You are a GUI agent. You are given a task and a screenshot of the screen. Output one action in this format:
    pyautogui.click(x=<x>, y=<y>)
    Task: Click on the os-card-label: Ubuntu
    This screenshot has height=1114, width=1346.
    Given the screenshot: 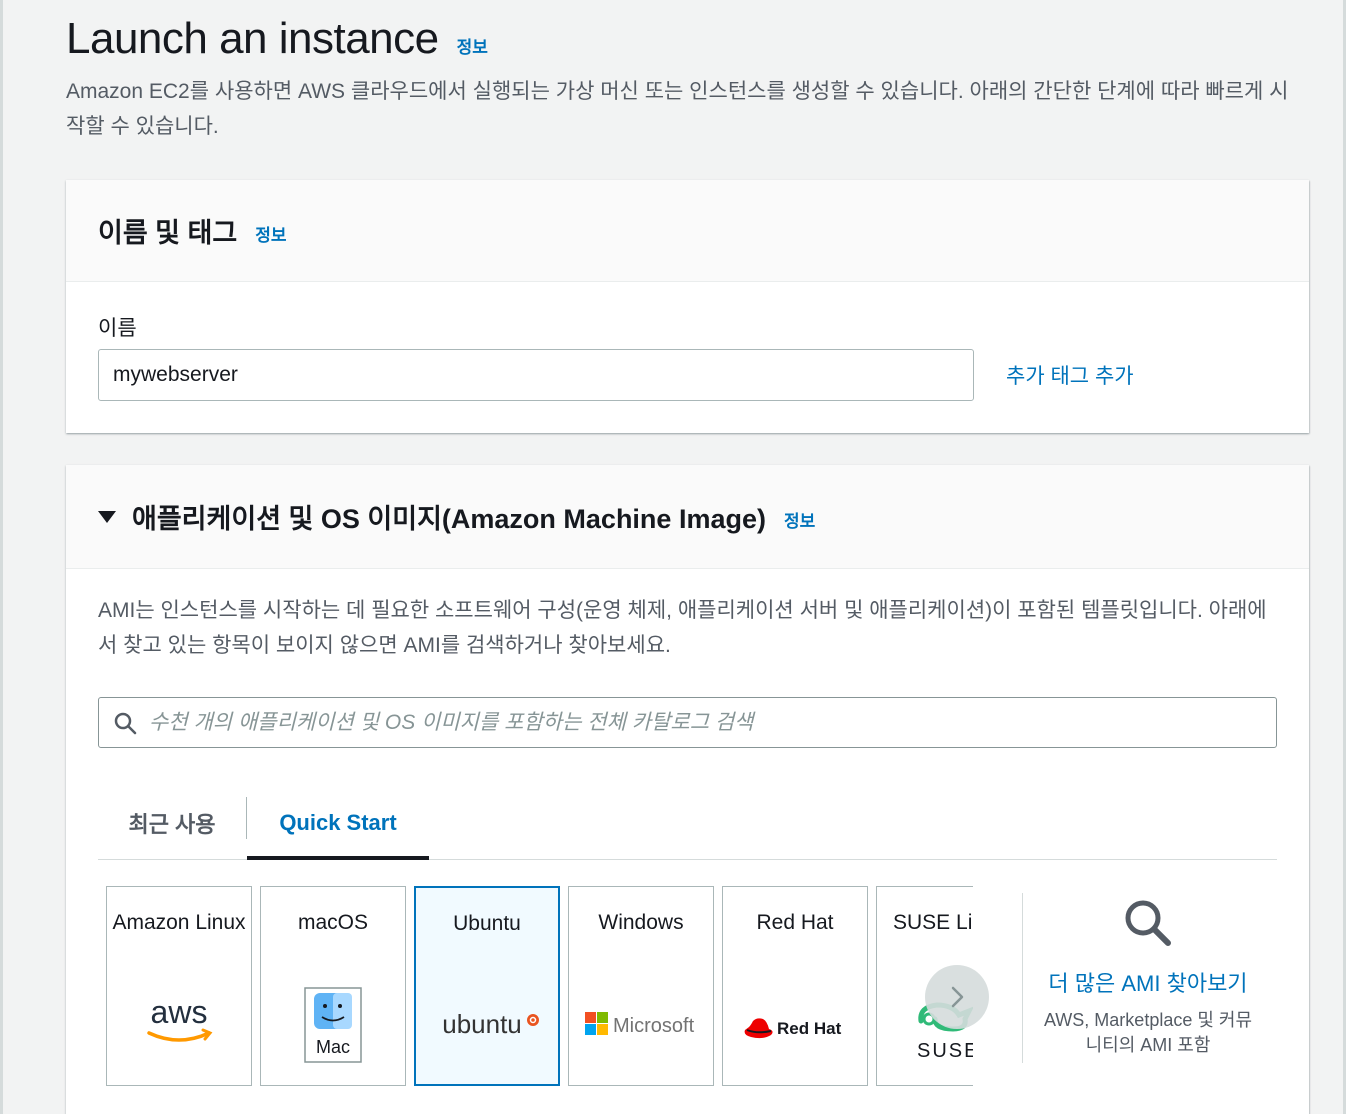 What is the action you would take?
    pyautogui.click(x=487, y=923)
    